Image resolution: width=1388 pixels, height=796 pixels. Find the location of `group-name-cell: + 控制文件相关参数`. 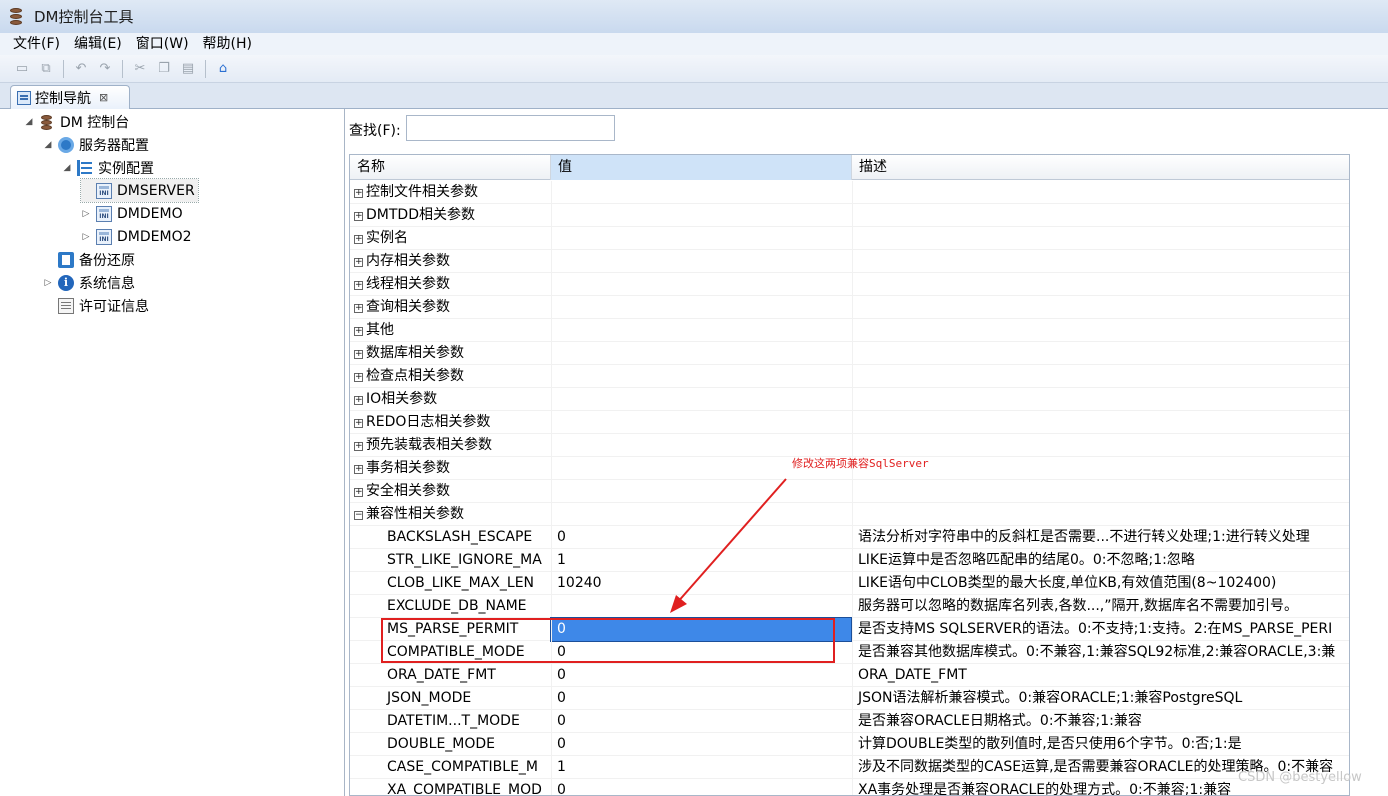

group-name-cell: + 控制文件相关参数 is located at coordinates (450, 192).